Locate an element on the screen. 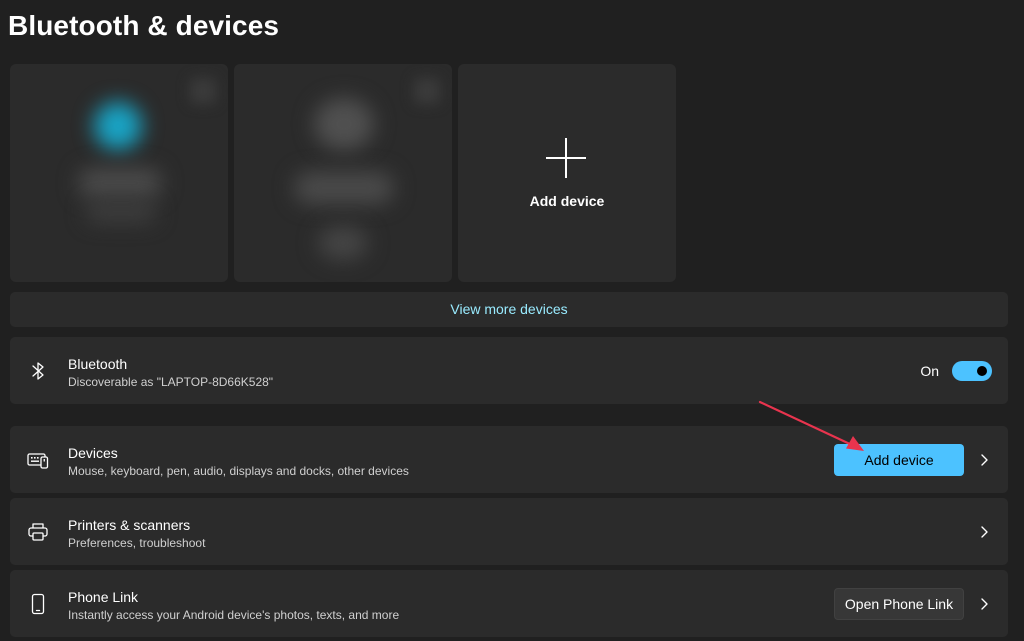 The width and height of the screenshot is (1024, 641). devices-title: Devices is located at coordinates (93, 453).